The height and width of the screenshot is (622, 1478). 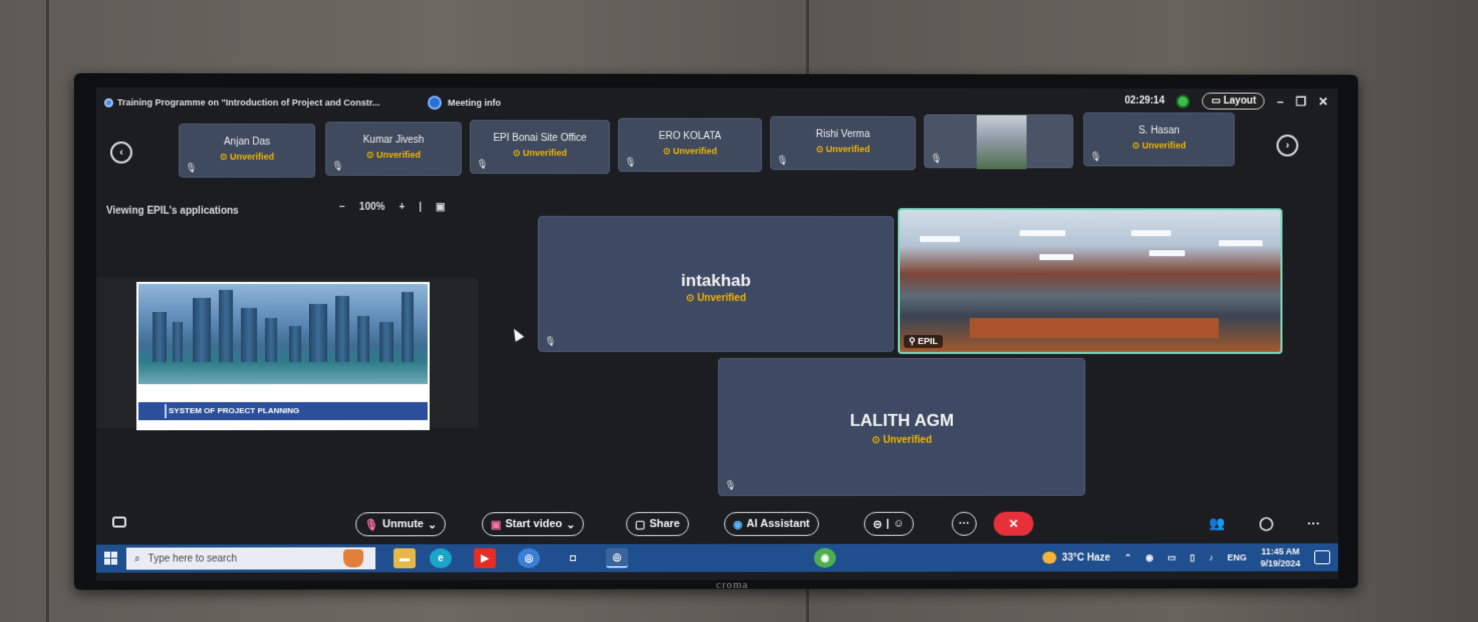 What do you see at coordinates (165, 411) in the screenshot?
I see `slide-accent-line` at bounding box center [165, 411].